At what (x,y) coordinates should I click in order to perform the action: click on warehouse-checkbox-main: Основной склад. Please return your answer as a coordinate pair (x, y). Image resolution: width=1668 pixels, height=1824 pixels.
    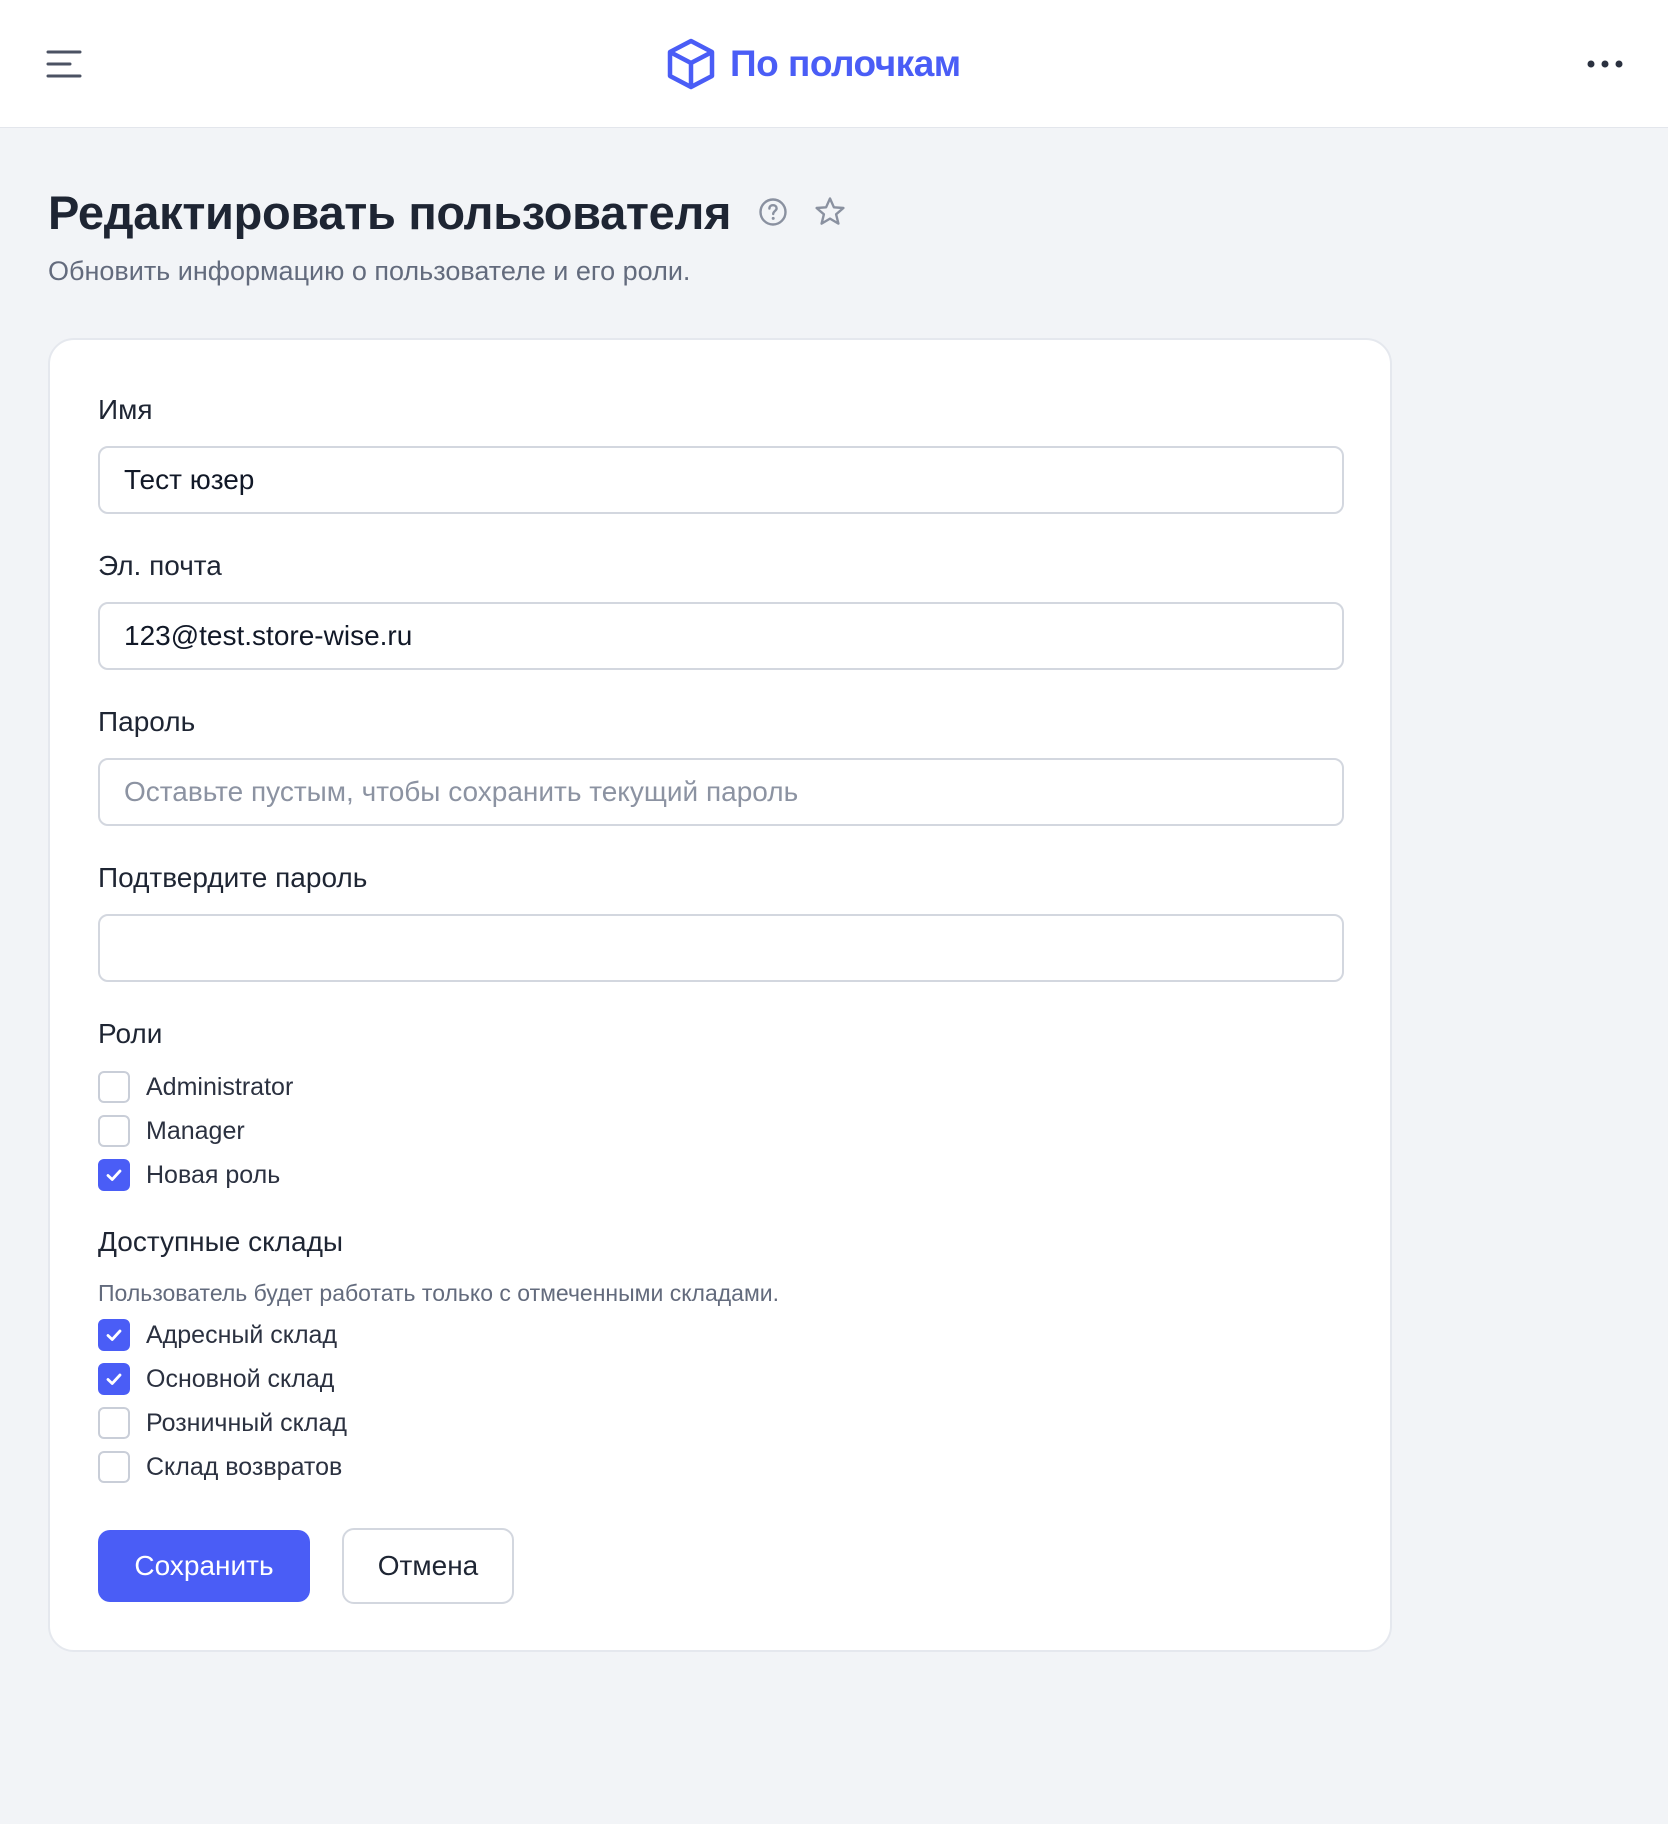
    Looking at the image, I should click on (216, 1379).